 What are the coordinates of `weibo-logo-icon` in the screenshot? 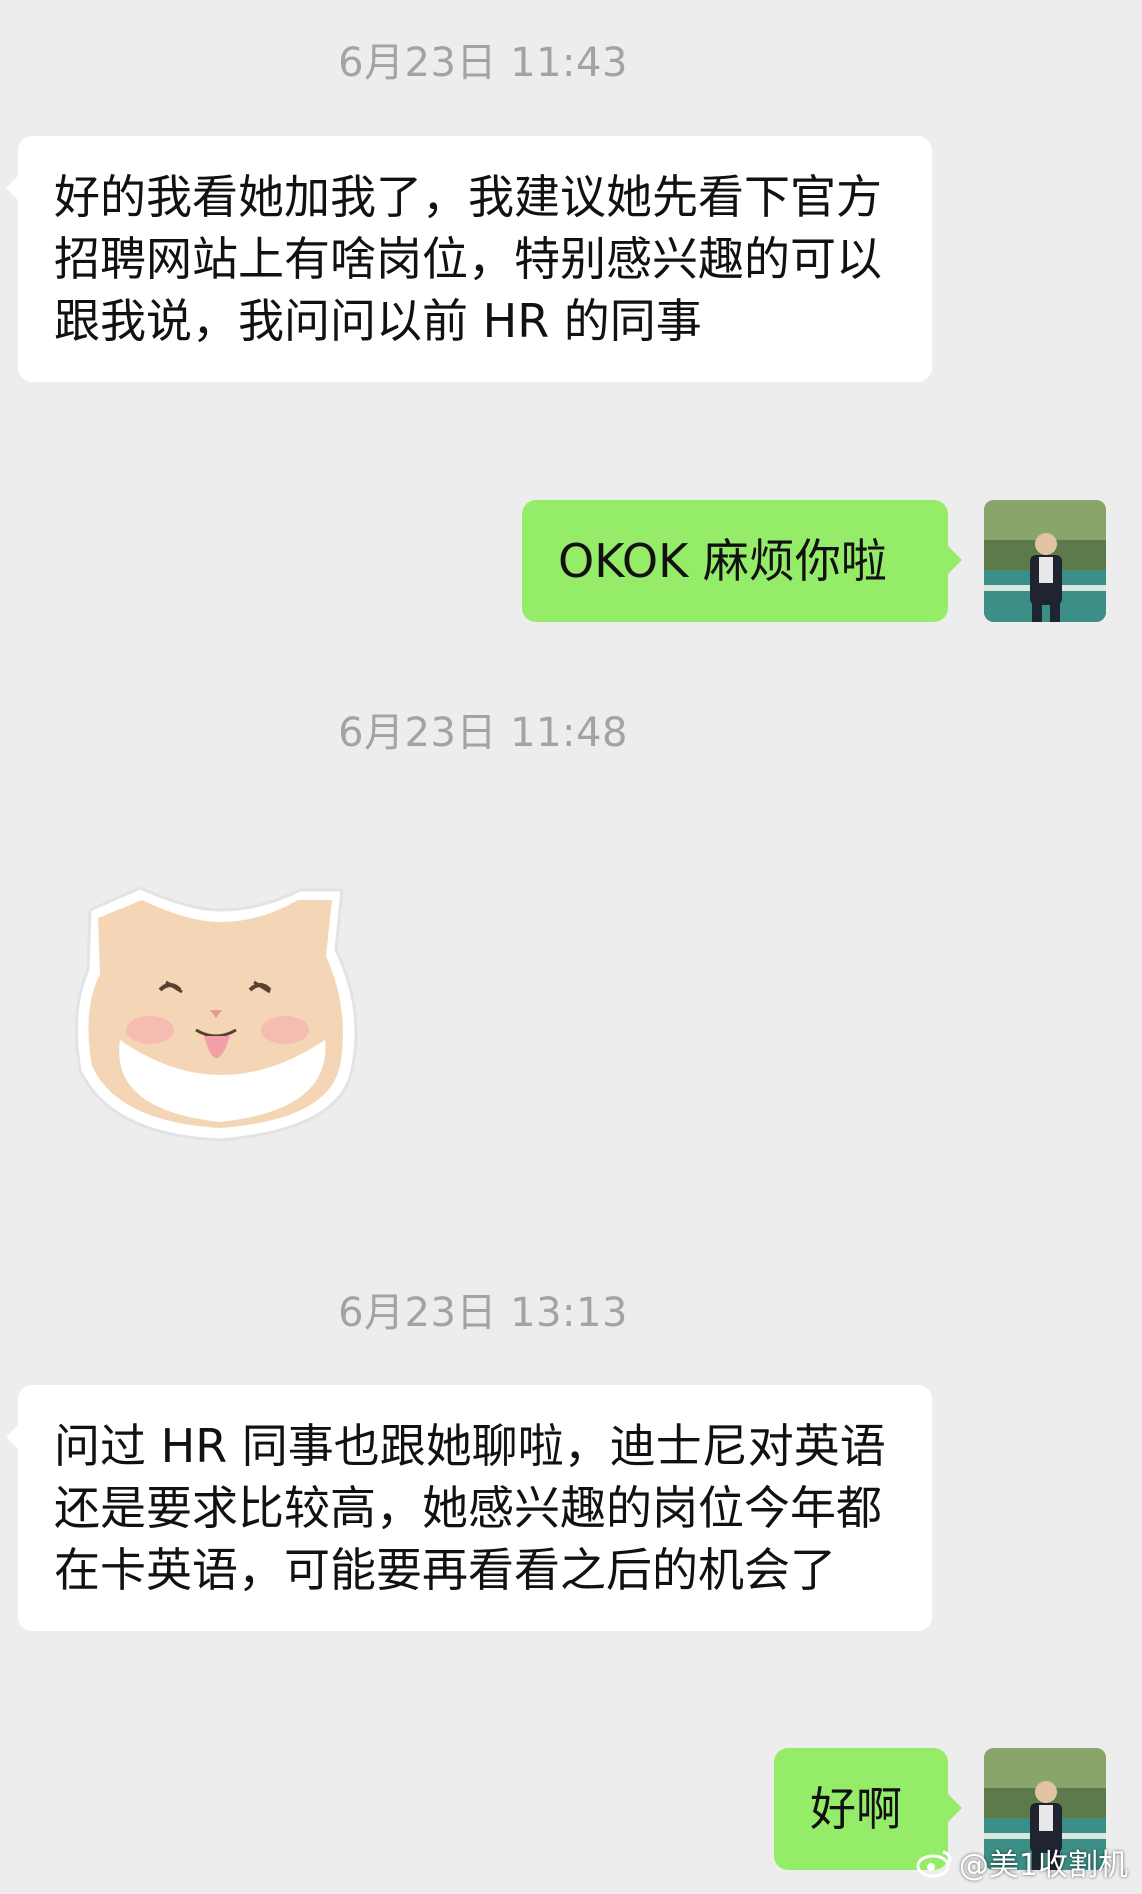 It's located at (934, 1864).